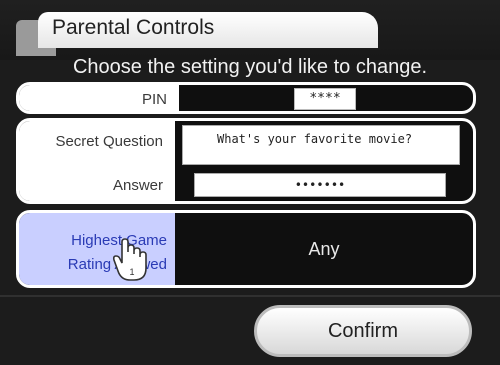  I want to click on rating-value: Any, so click(324, 248).